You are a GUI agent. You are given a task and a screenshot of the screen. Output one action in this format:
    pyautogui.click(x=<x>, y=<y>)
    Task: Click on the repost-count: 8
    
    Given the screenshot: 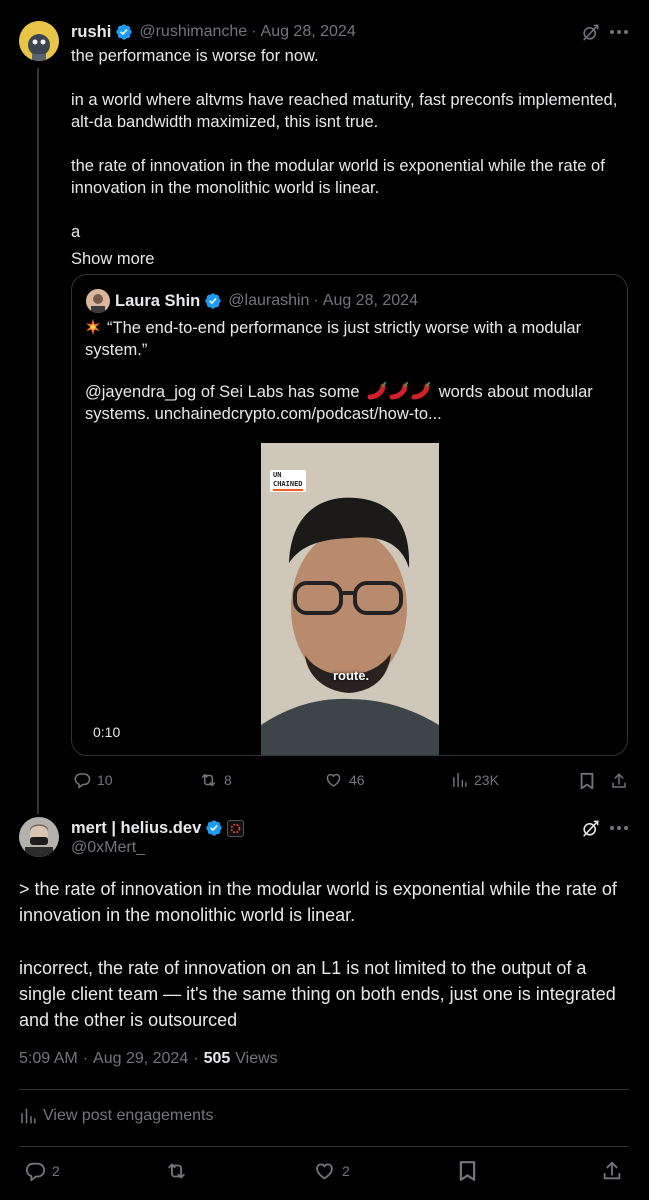 What is the action you would take?
    pyautogui.click(x=228, y=780)
    